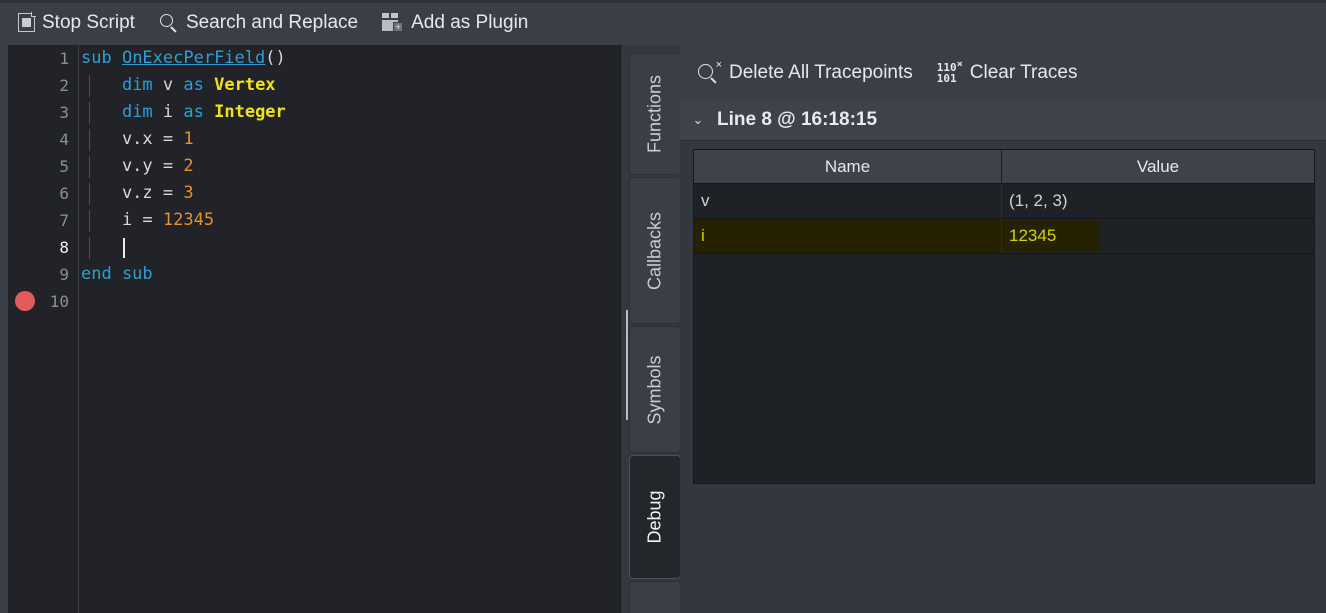 The width and height of the screenshot is (1326, 613). What do you see at coordinates (272, 22) in the screenshot?
I see `search-and-replace-label: Search and Replace` at bounding box center [272, 22].